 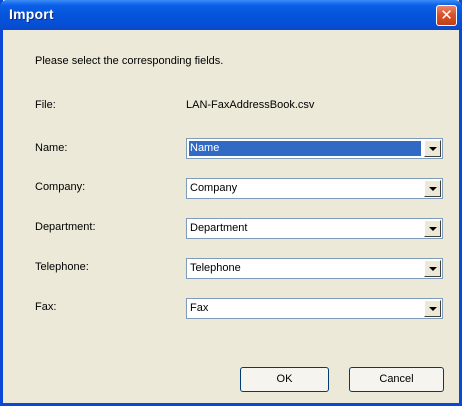 I want to click on department-select-value: Department, so click(x=219, y=228).